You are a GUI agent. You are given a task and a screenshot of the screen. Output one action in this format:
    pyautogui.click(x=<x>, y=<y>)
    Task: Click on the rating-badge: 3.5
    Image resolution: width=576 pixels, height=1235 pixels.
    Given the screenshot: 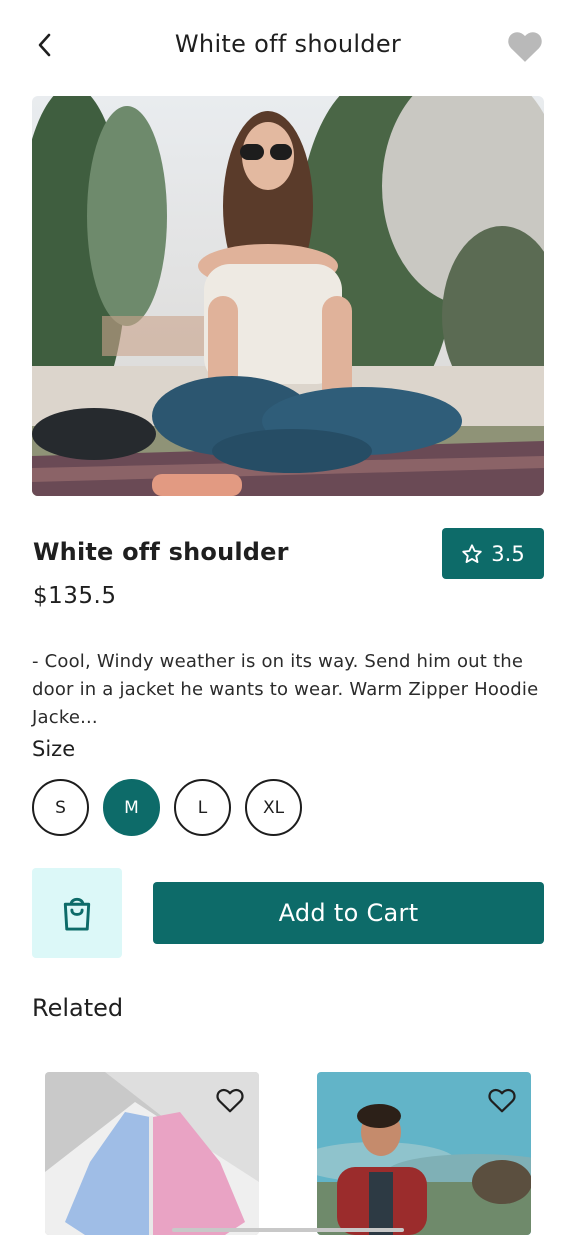 What is the action you would take?
    pyautogui.click(x=493, y=553)
    